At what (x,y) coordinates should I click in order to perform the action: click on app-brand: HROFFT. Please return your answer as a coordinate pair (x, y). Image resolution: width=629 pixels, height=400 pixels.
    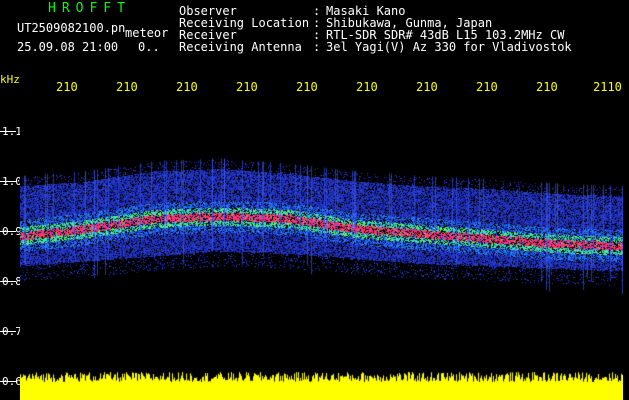
    Looking at the image, I should click on (89, 8).